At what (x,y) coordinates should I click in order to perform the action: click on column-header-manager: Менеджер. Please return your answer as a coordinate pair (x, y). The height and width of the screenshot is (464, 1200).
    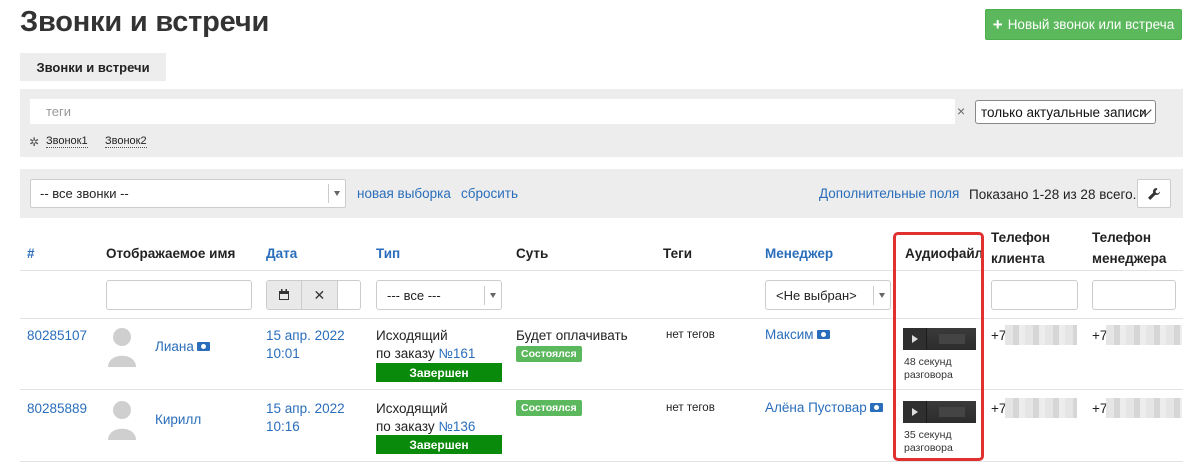
    Looking at the image, I should click on (799, 253).